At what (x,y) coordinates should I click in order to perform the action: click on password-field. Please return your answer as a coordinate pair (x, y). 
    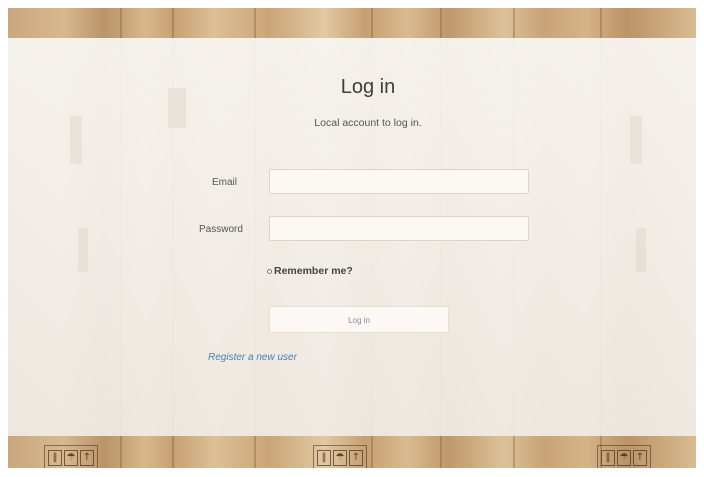
    Looking at the image, I should click on (399, 228).